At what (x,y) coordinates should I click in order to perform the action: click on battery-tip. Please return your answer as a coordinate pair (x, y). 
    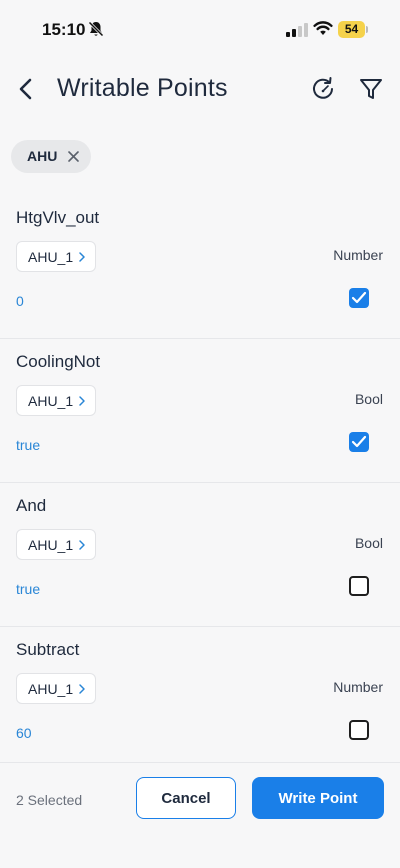
    Looking at the image, I should click on (367, 29).